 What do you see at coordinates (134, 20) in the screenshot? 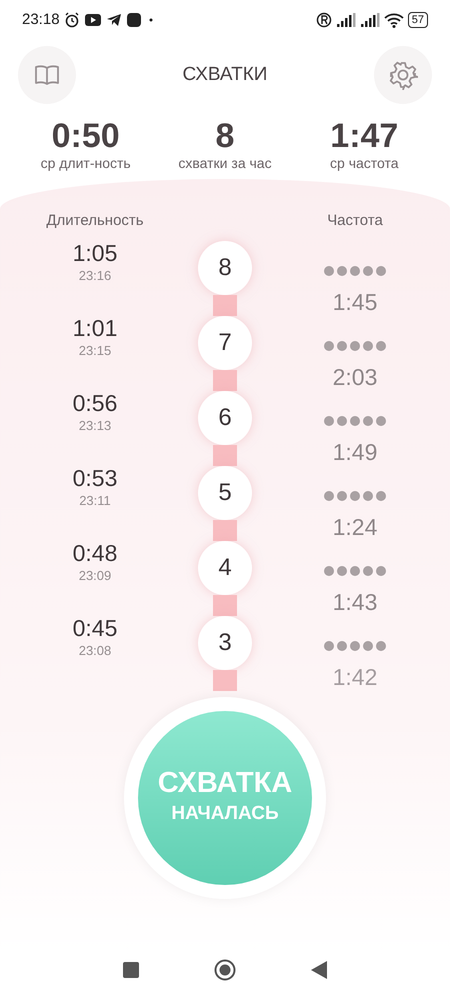
I see `app-icon` at bounding box center [134, 20].